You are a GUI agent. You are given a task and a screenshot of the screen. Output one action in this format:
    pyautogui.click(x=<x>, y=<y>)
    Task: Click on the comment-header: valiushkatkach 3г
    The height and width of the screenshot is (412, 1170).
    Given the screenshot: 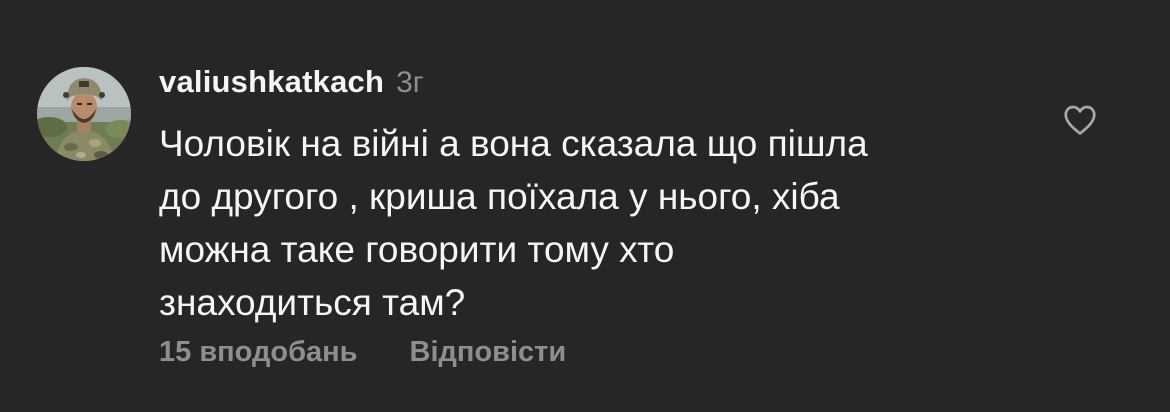 What is the action you would take?
    pyautogui.click(x=291, y=84)
    